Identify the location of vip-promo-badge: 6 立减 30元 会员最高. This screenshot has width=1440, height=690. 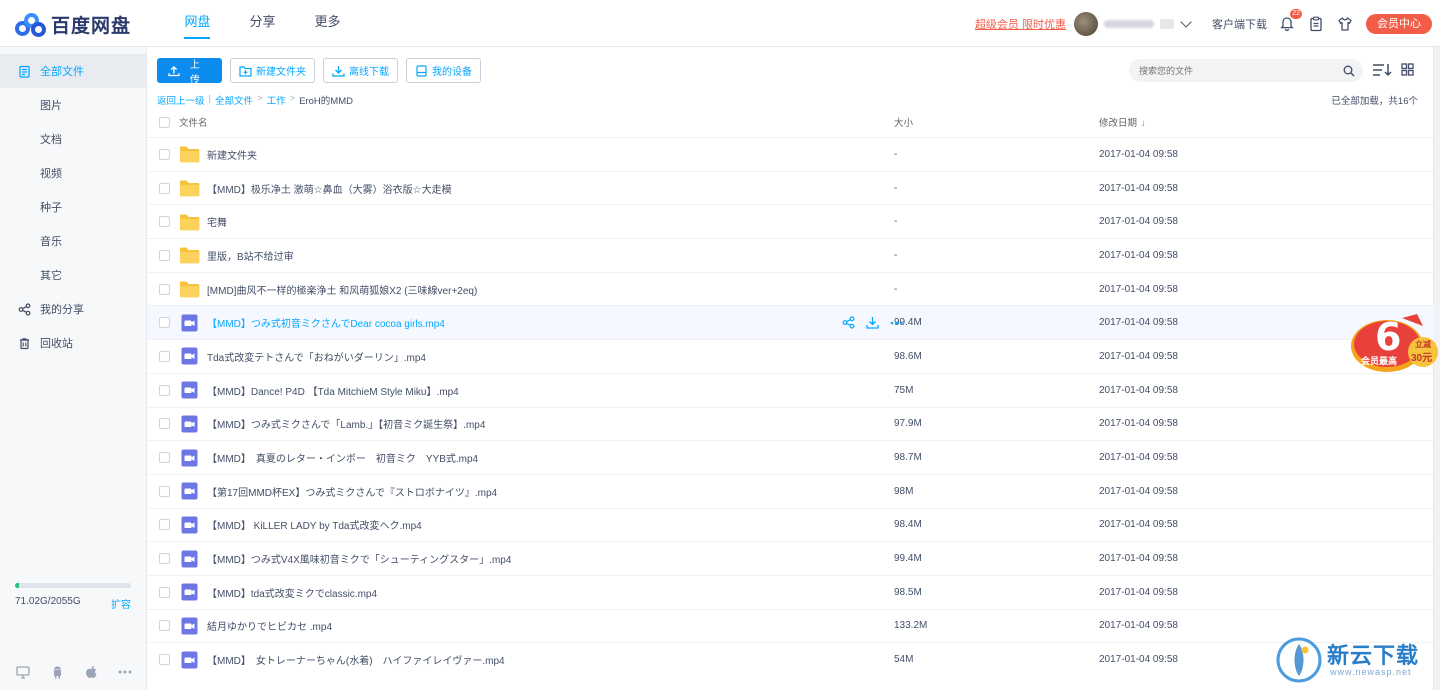
(1393, 344).